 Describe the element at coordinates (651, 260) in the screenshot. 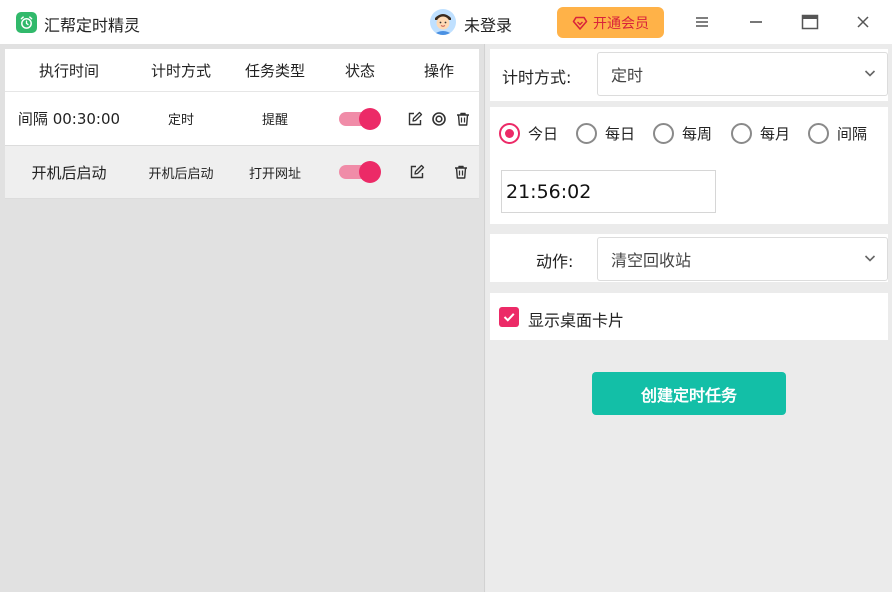

I see `action-value: 清空回收站` at that location.